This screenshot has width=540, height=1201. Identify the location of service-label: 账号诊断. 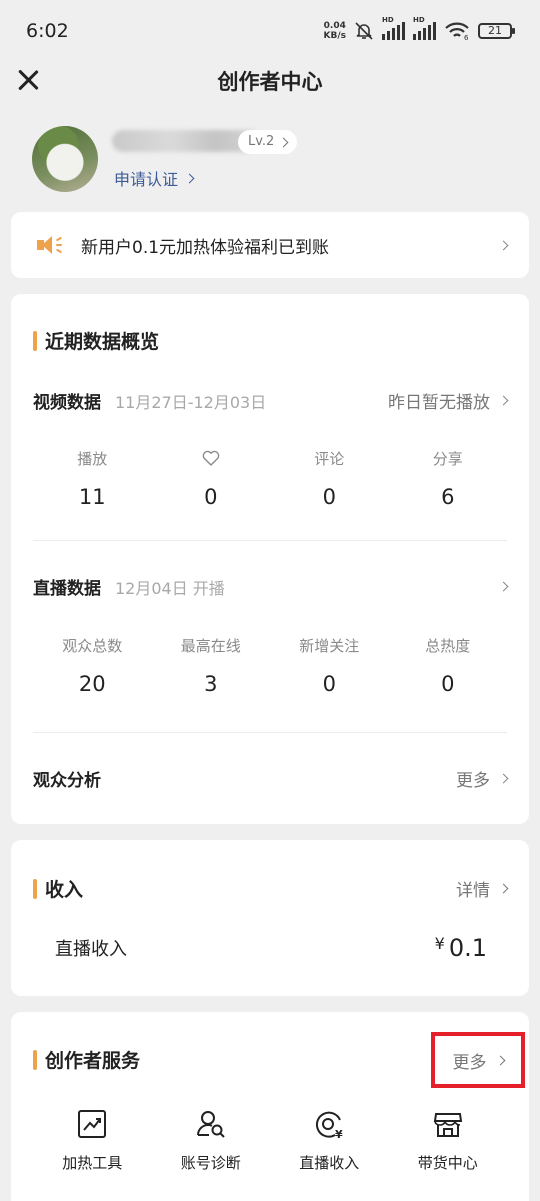
(210, 1163).